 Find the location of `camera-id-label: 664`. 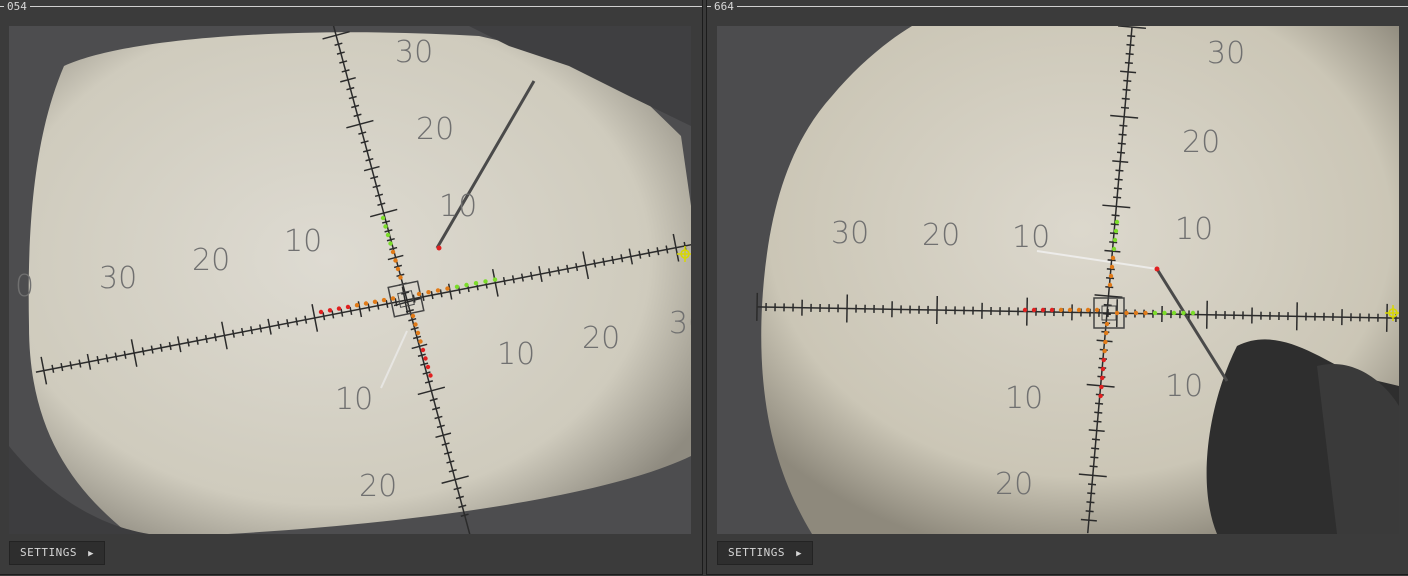

camera-id-label: 664 is located at coordinates (724, 6).